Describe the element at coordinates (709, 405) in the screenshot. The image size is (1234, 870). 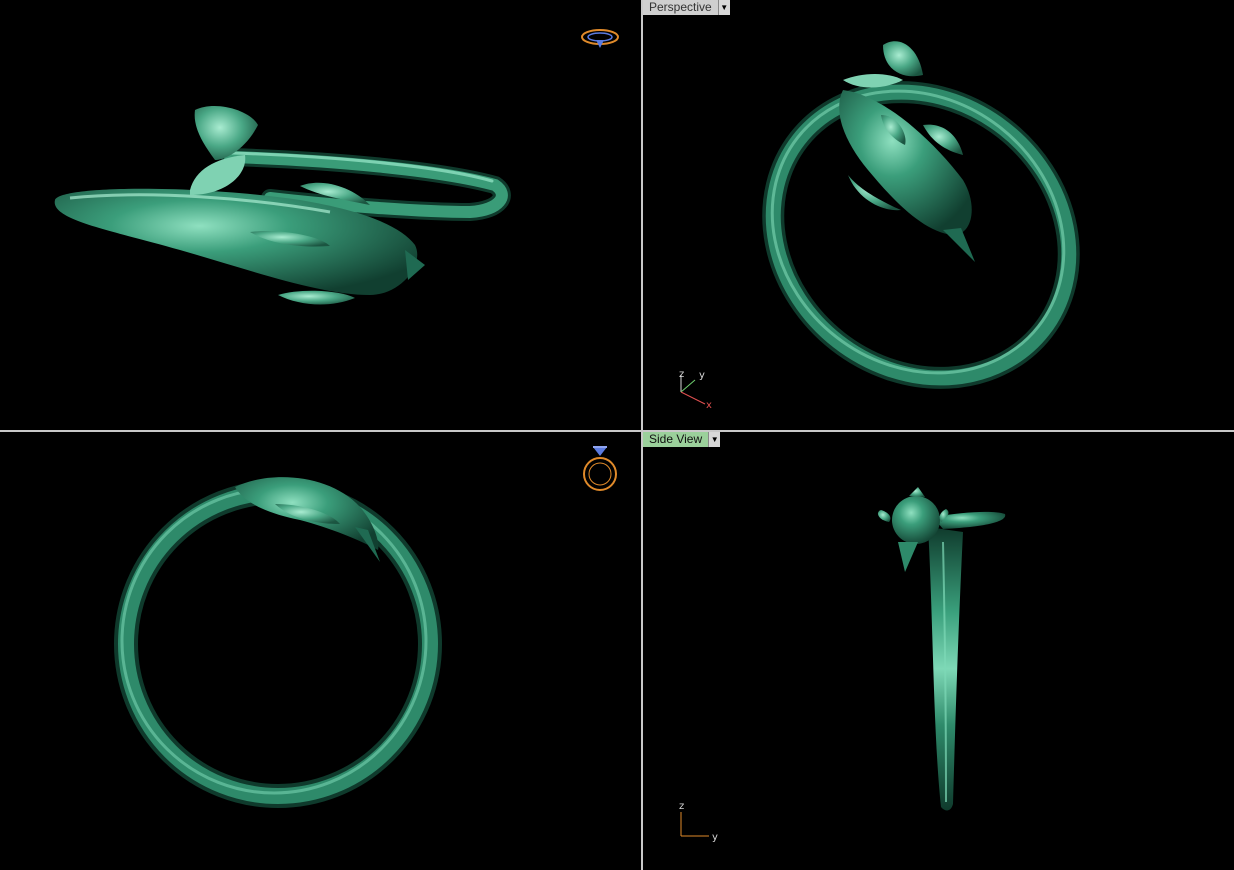
I see `axis-label-x: x` at that location.